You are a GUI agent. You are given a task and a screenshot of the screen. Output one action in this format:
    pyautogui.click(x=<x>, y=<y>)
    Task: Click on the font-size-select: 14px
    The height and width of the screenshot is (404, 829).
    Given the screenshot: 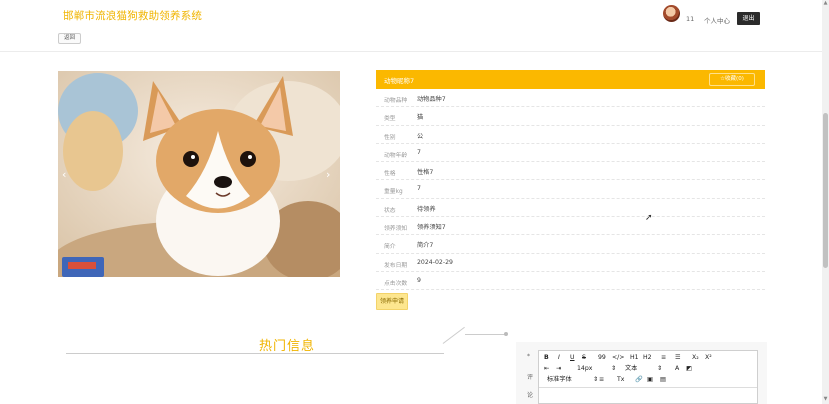 What is the action you would take?
    pyautogui.click(x=584, y=369)
    